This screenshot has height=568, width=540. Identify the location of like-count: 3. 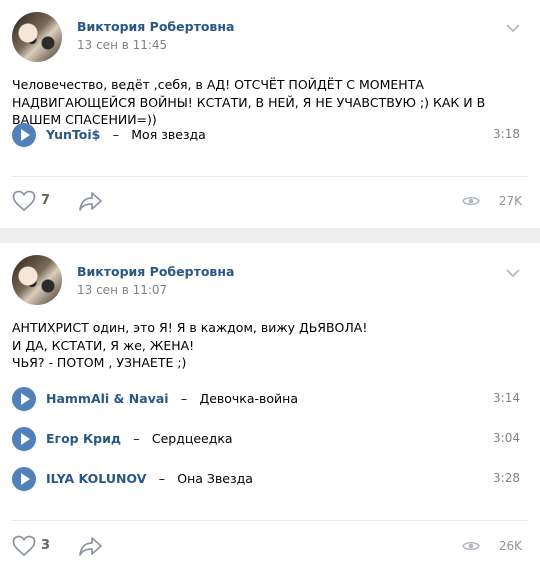
(46, 545).